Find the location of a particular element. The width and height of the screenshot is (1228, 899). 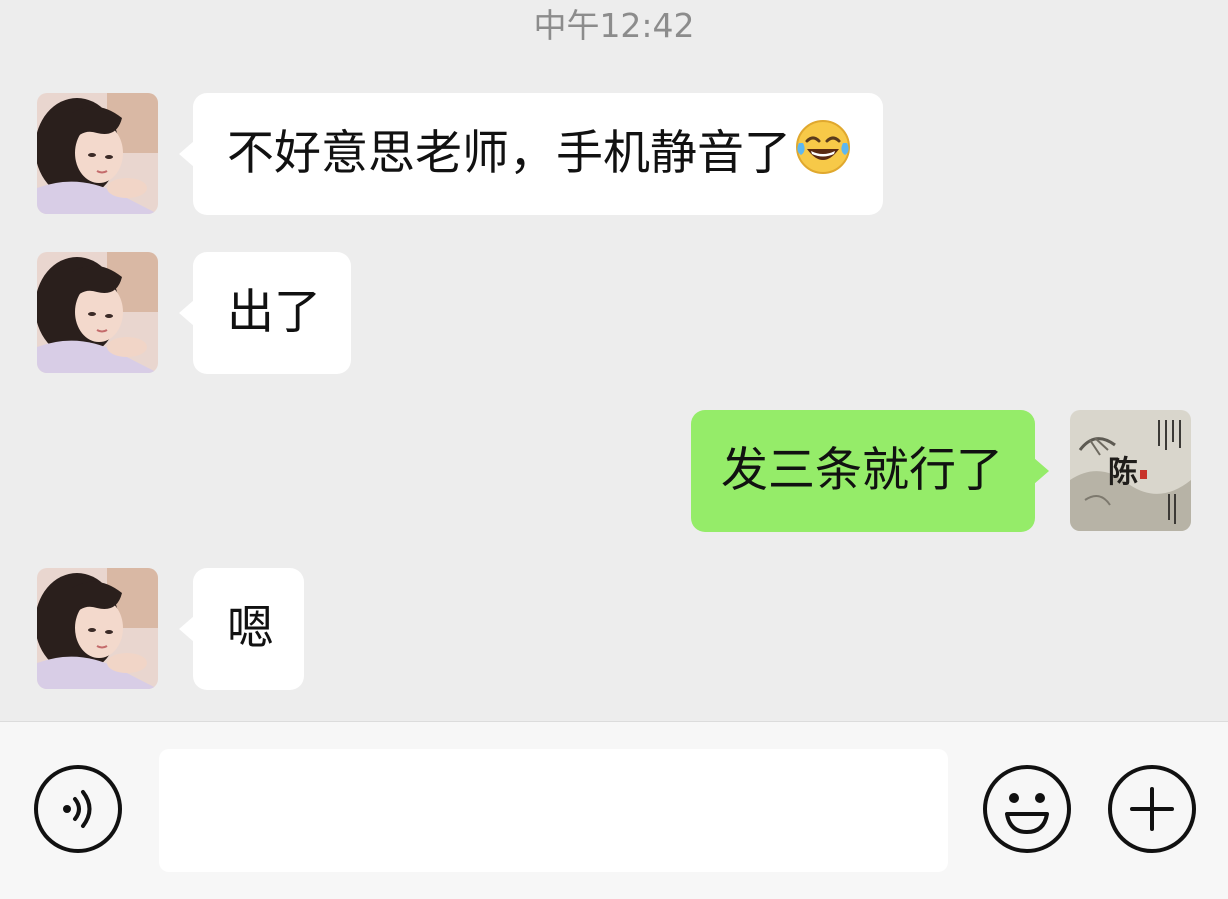

voice-icon is located at coordinates (78, 809).